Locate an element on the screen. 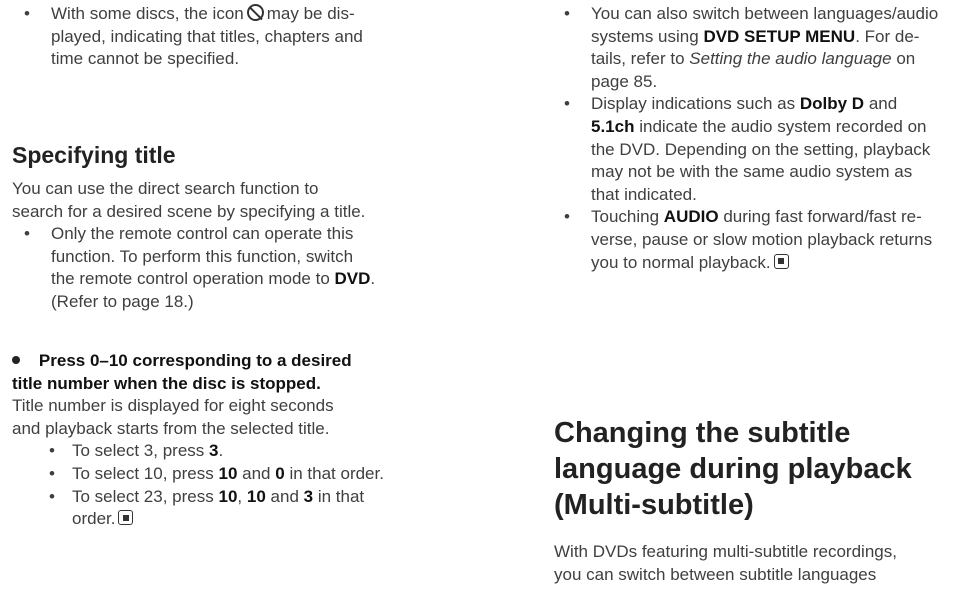 This screenshot has width=955, height=593. section-heading-subtitle-line-1: Changing the subtitle is located at coordinates (702, 433).